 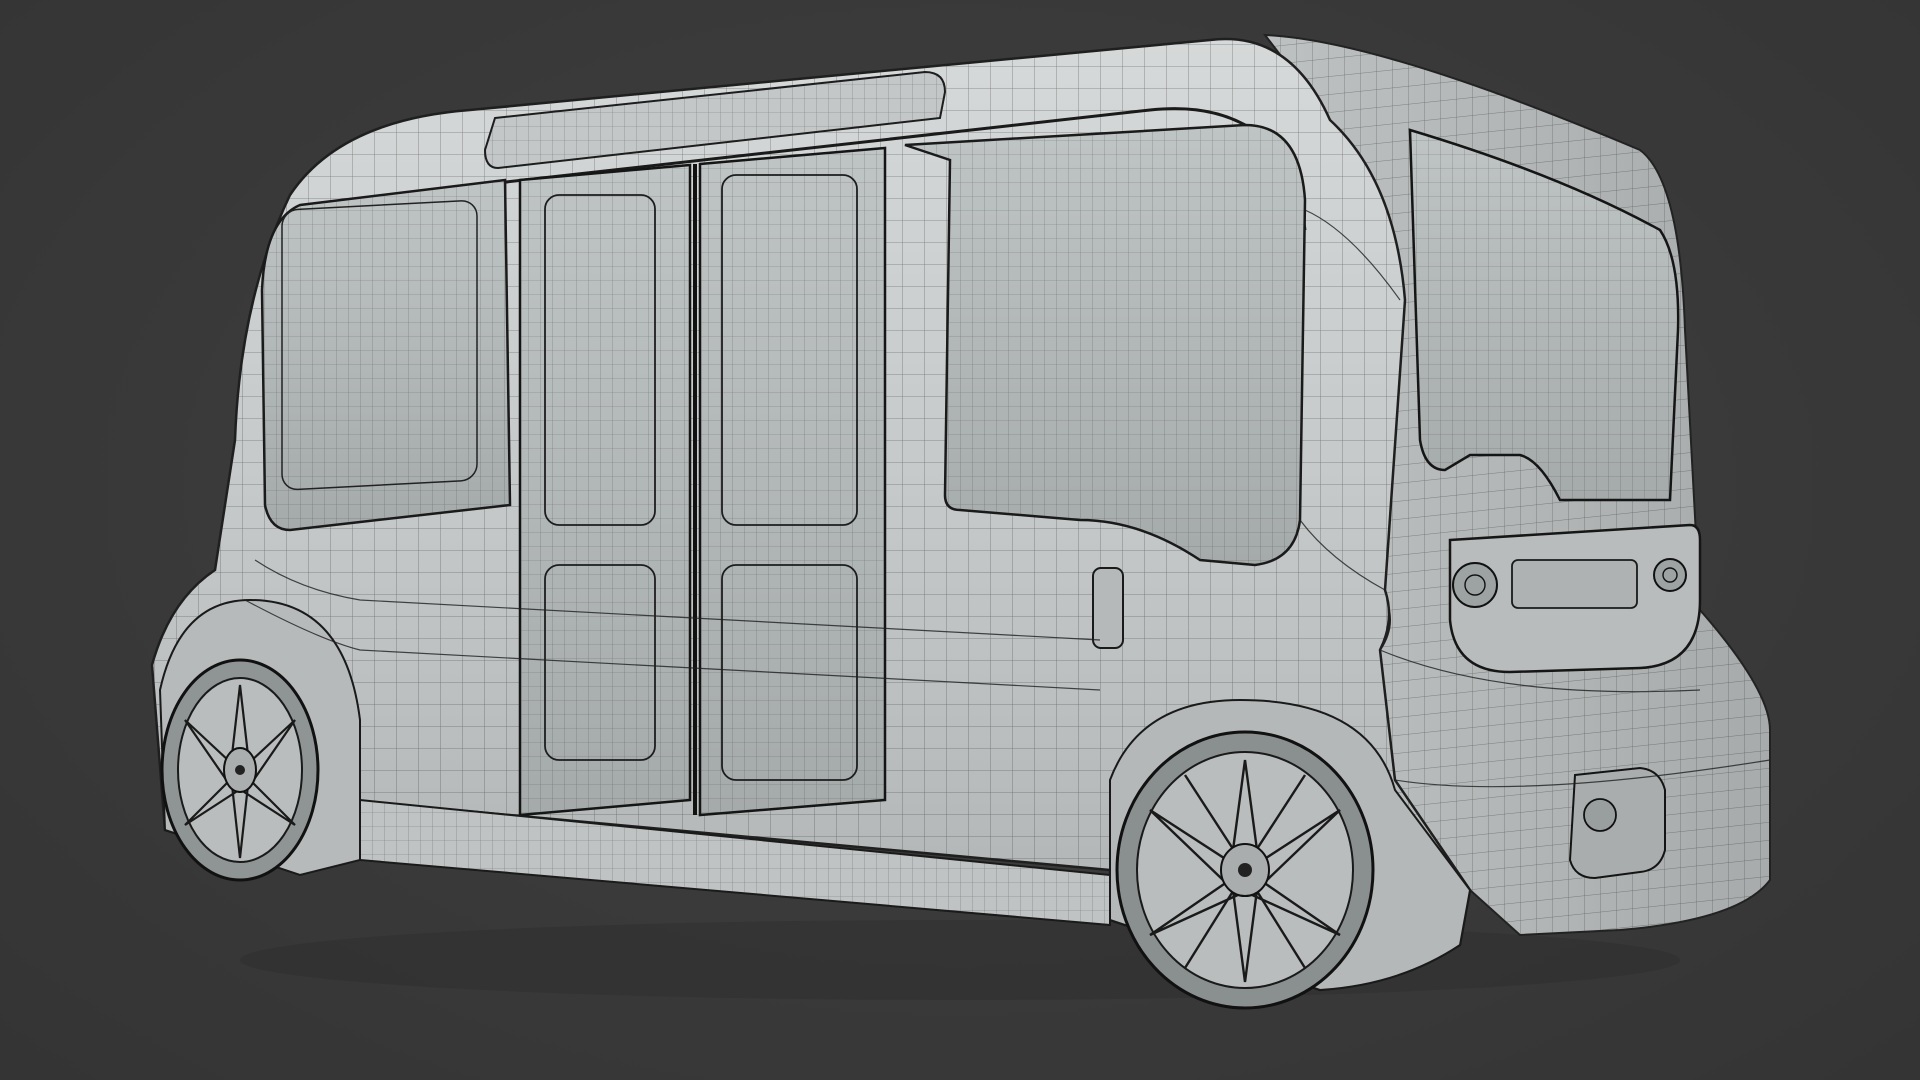 I want to click on sliding-door-left, so click(x=605, y=490).